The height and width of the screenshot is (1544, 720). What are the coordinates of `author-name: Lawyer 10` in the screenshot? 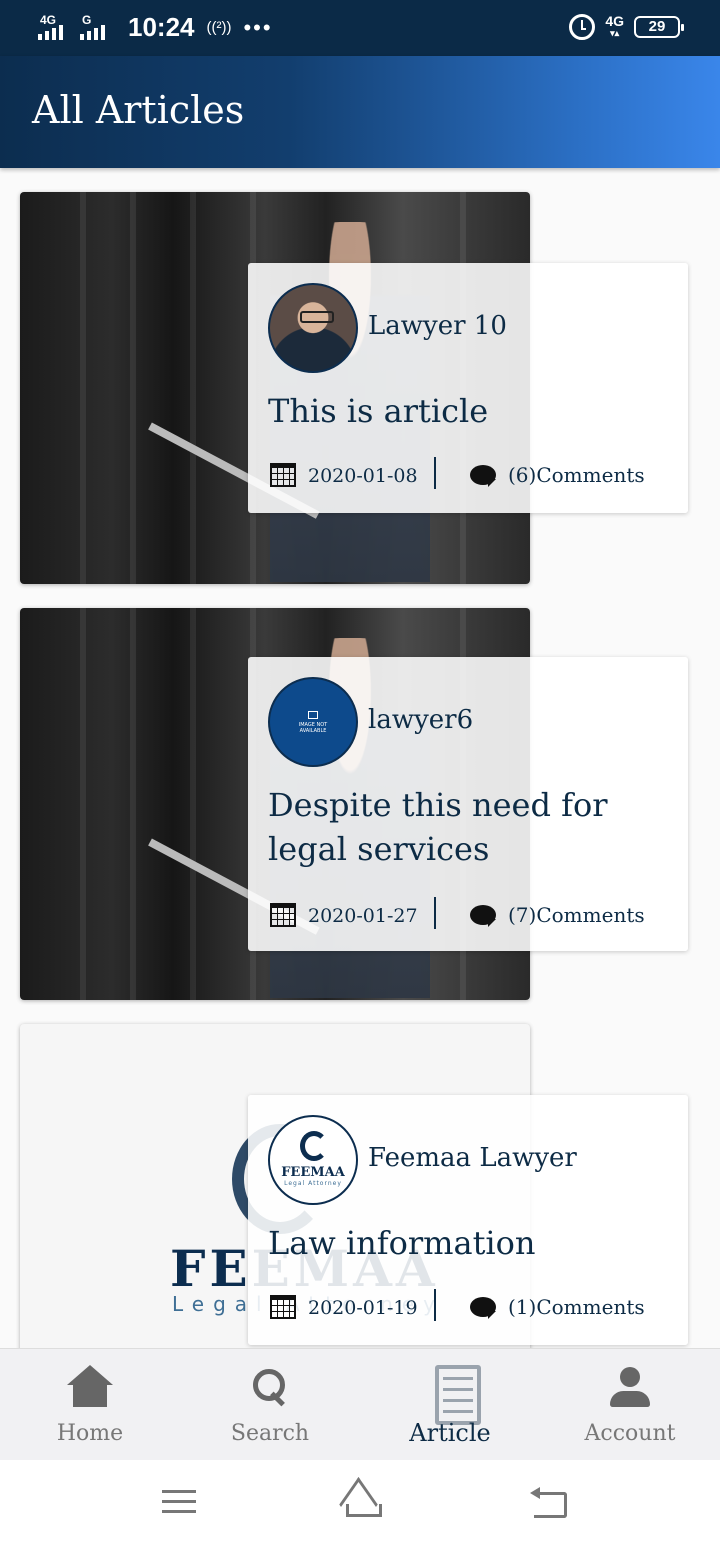 It's located at (437, 326).